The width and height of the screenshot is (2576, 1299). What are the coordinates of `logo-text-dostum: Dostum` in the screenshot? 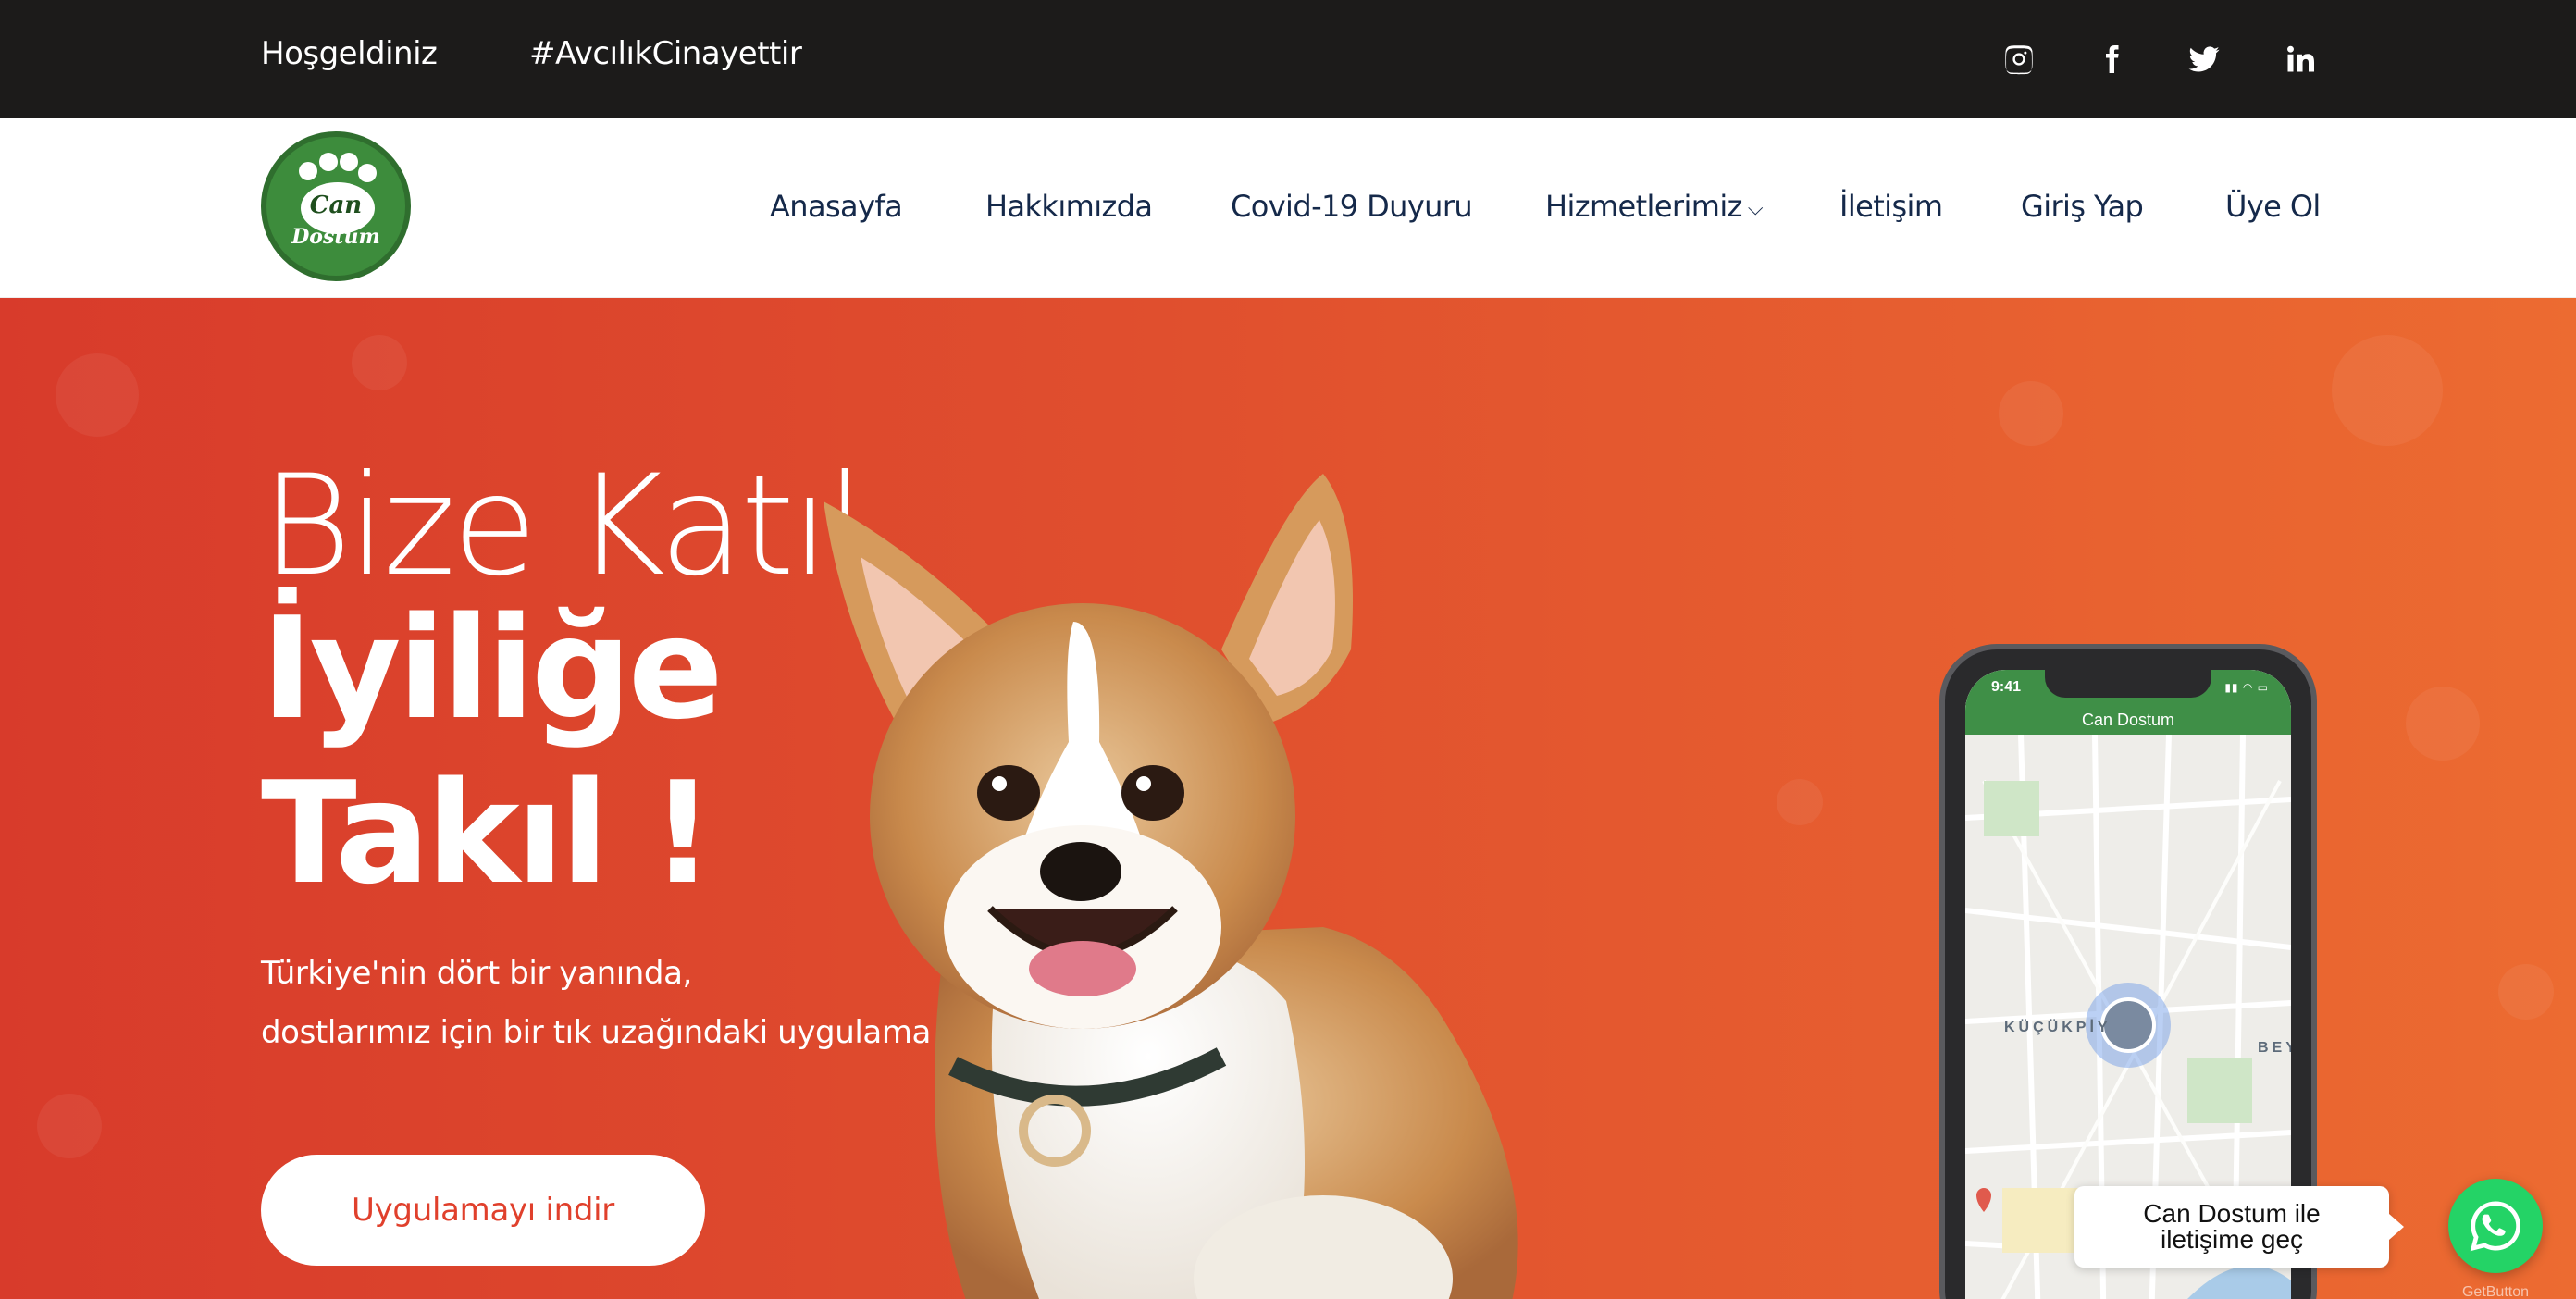 It's located at (336, 237).